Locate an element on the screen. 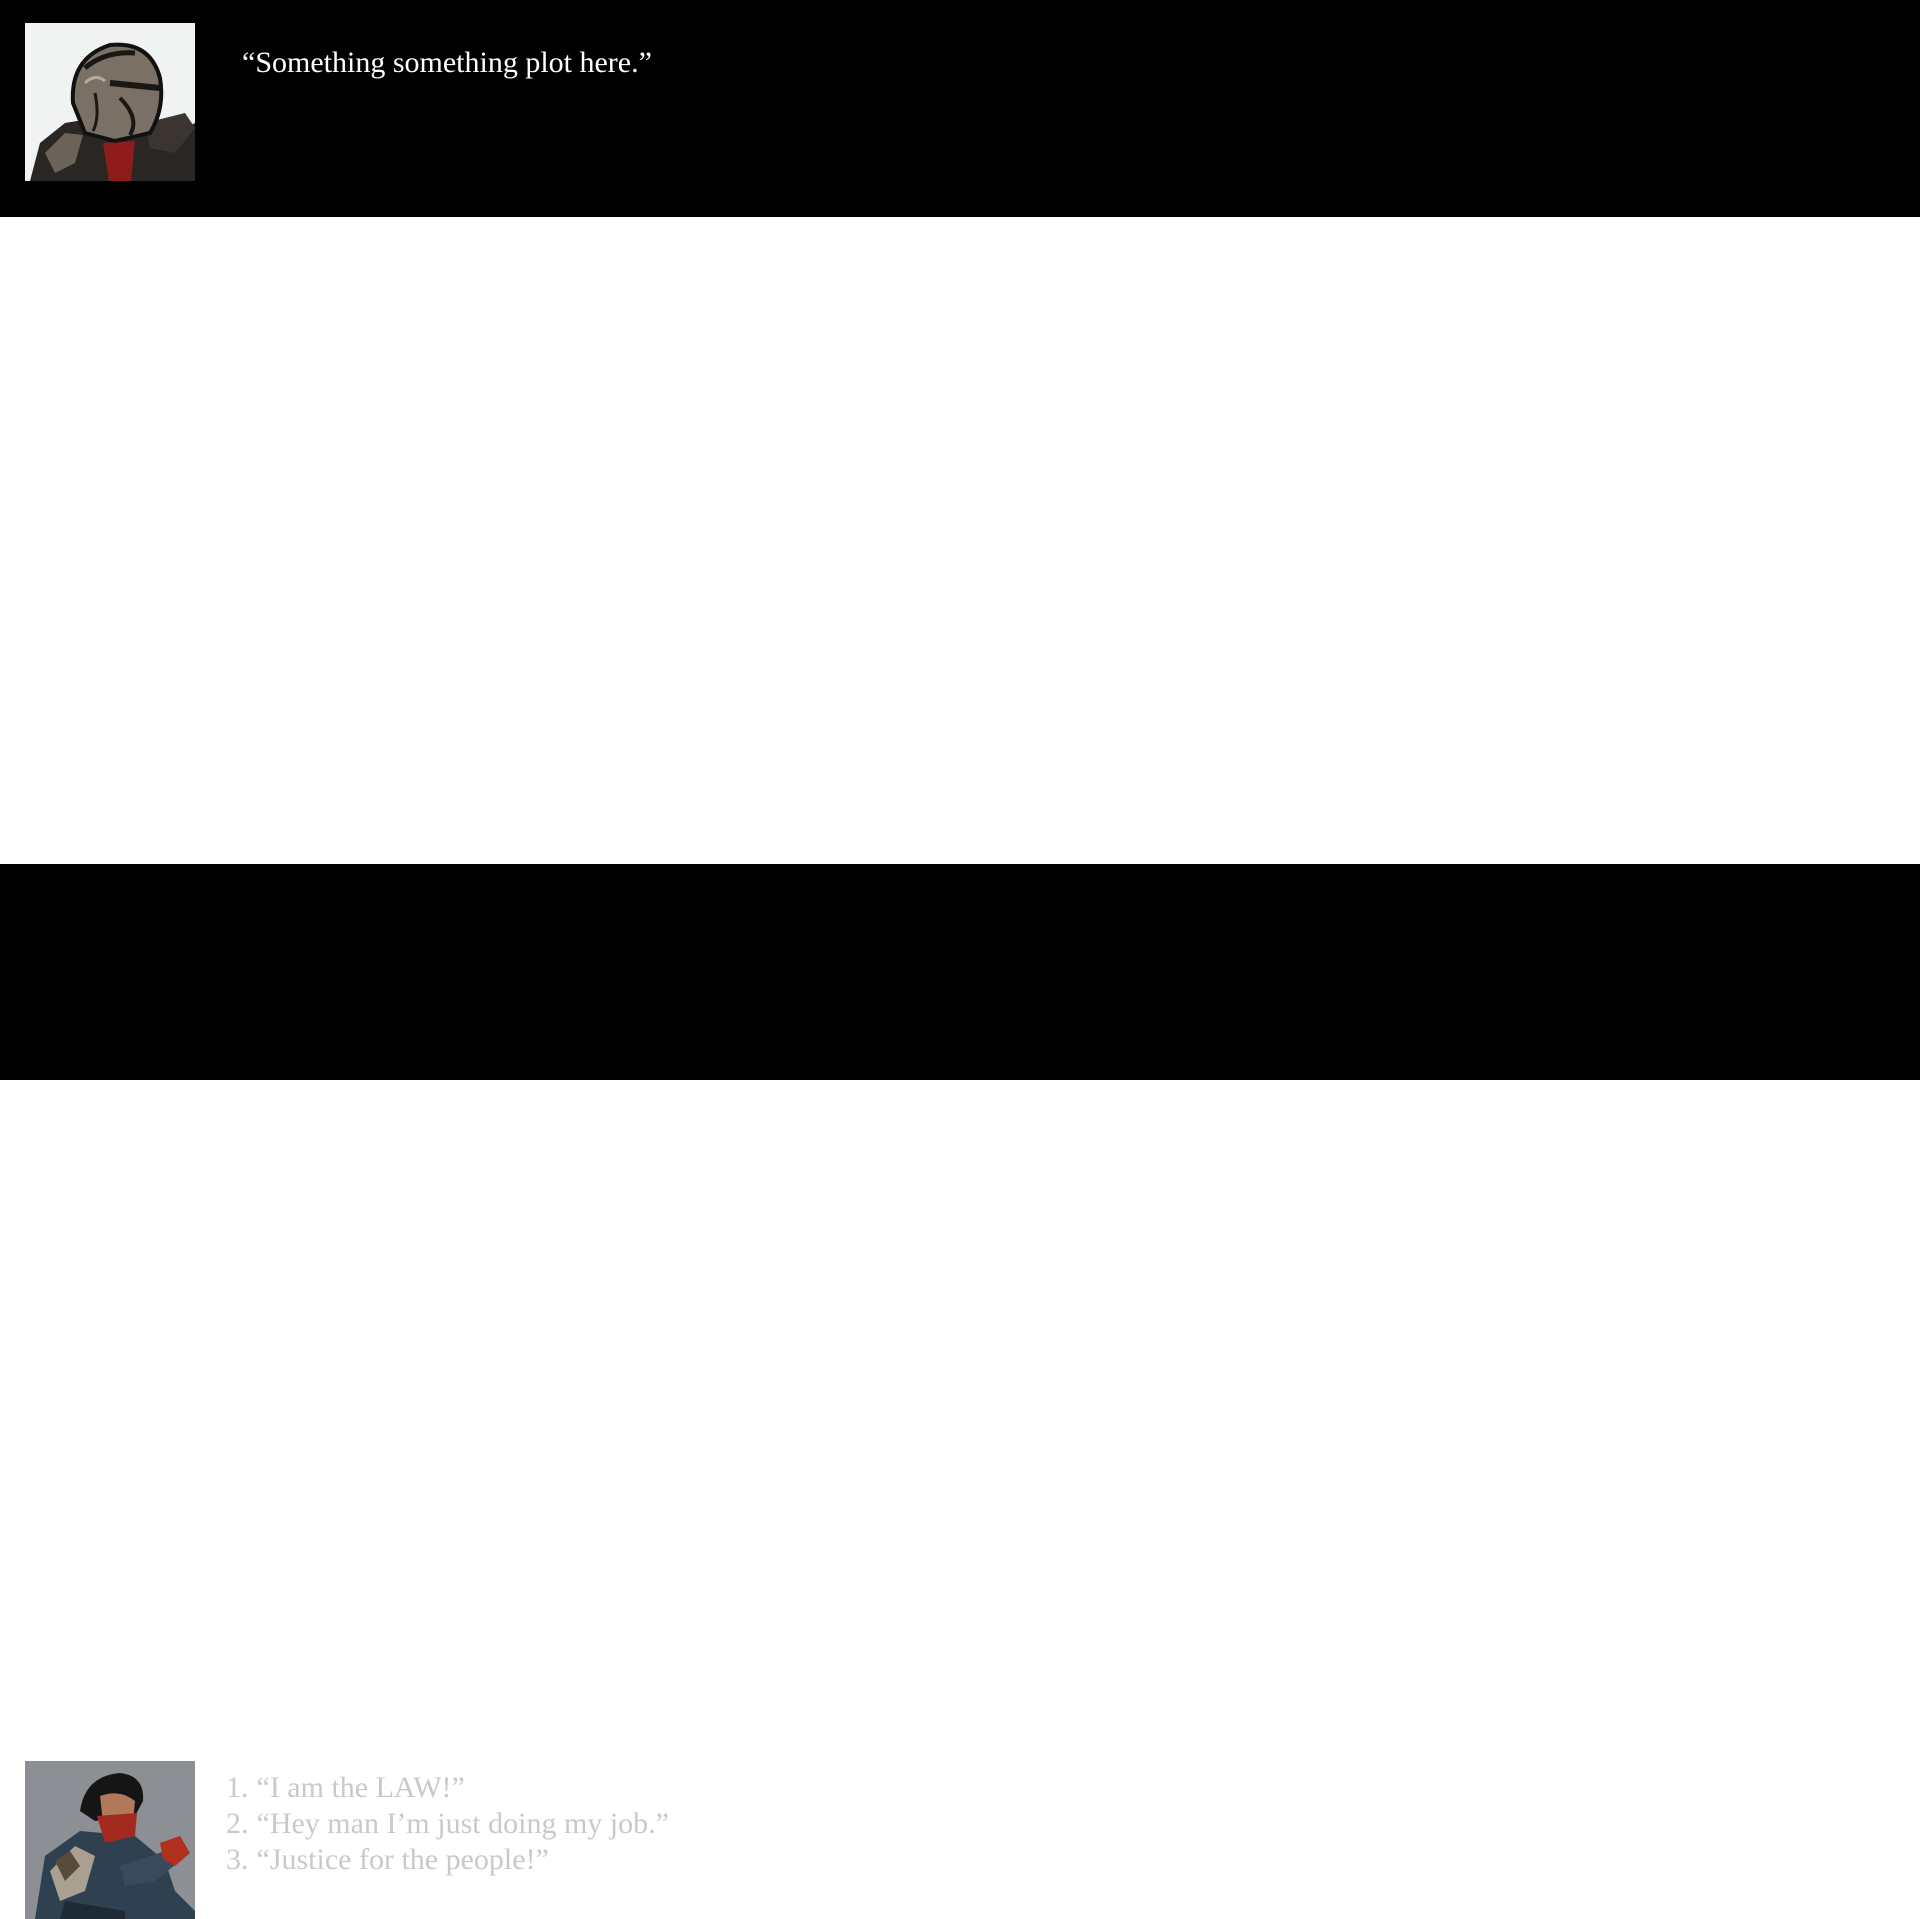 The image size is (1920, 1919). npc-dialogue-line: “Something something plot here.” is located at coordinates (447, 62).